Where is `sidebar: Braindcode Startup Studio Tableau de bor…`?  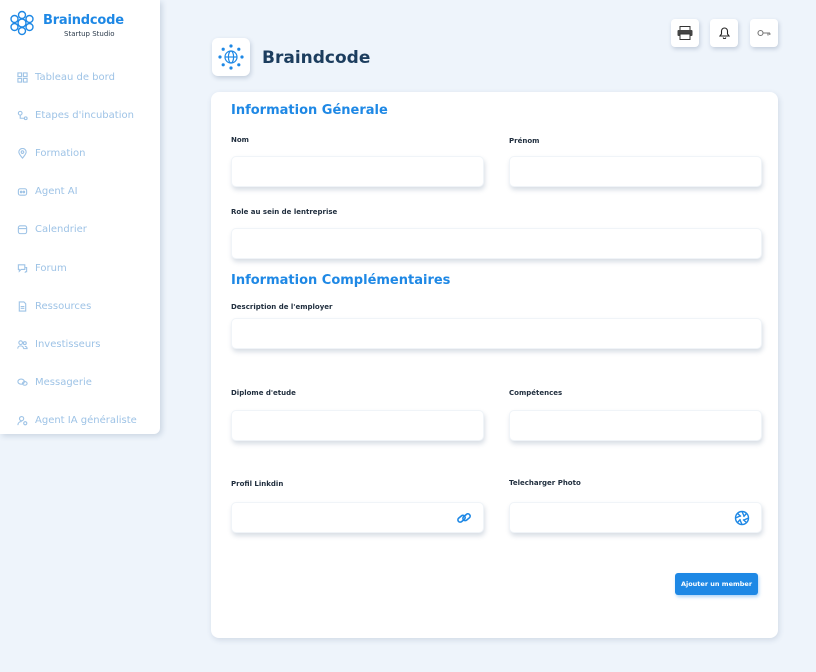
sidebar: Braindcode Startup Studio Tableau de bor… is located at coordinates (80, 217).